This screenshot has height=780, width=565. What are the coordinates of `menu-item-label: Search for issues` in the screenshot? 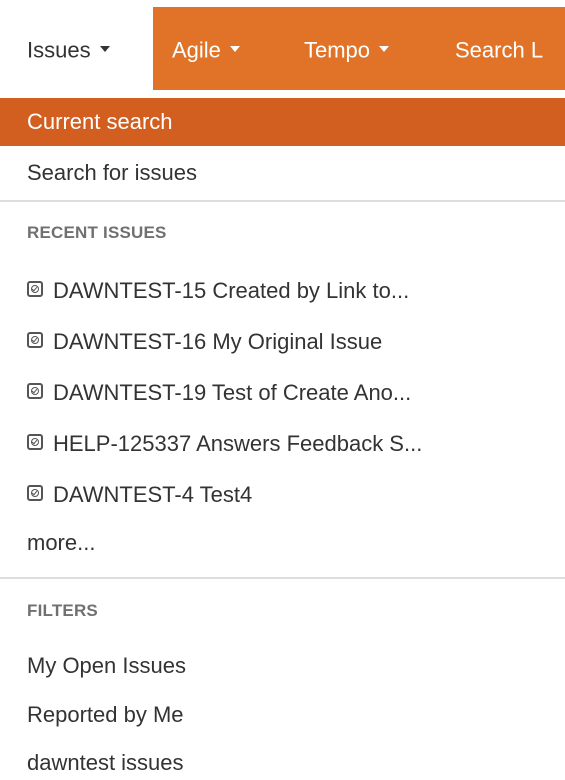 It's located at (112, 172).